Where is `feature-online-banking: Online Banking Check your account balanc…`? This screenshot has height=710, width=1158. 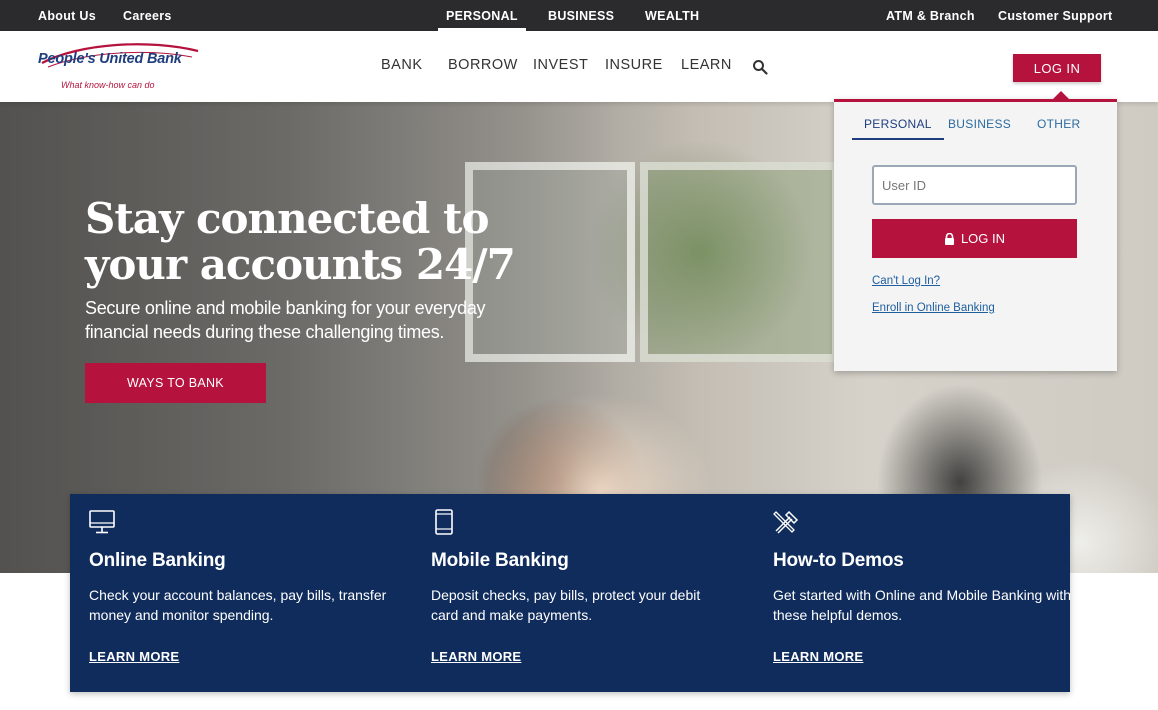
feature-online-banking: Online Banking Check your account balanc… is located at coordinates (228, 593).